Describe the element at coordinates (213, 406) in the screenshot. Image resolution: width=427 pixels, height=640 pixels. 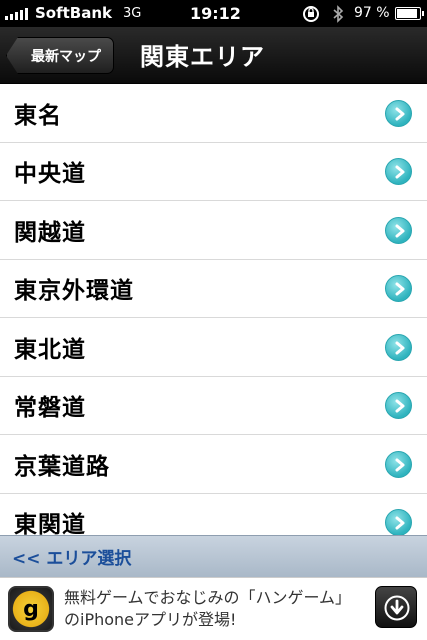
I see `list-item: 常磐道` at that location.